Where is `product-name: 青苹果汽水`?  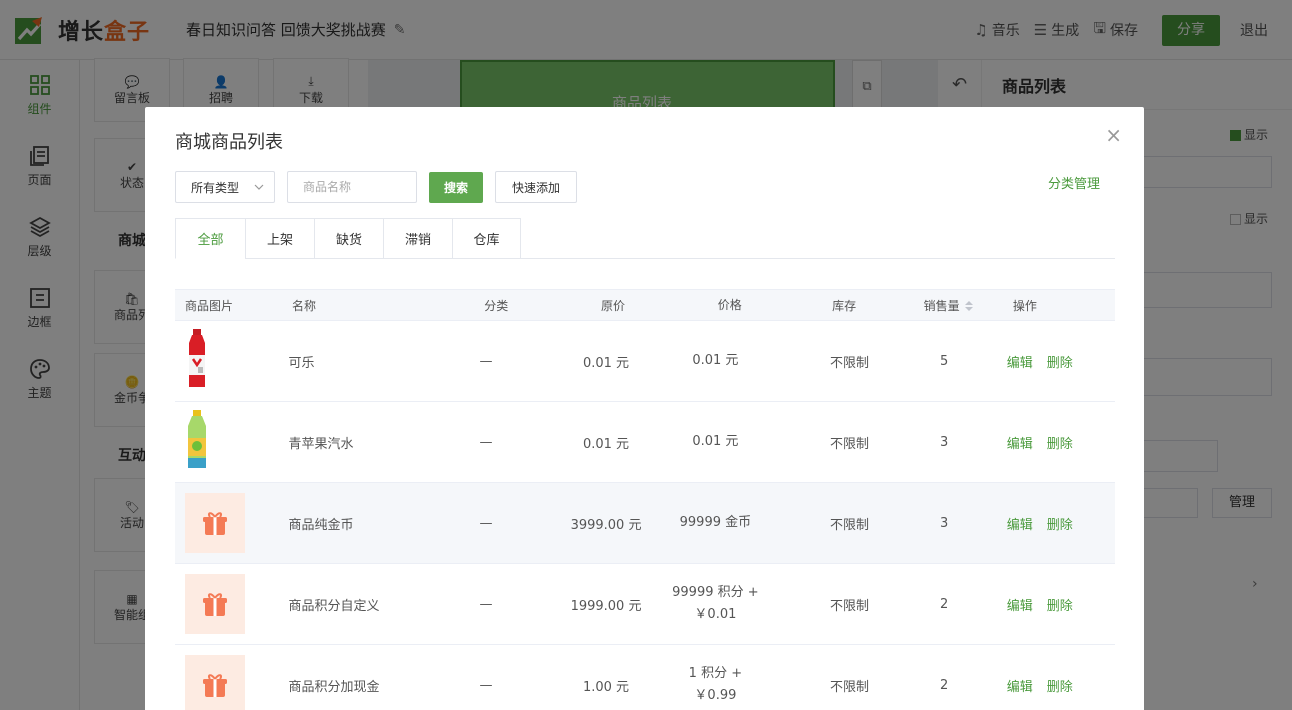 product-name: 青苹果汽水 is located at coordinates (321, 444).